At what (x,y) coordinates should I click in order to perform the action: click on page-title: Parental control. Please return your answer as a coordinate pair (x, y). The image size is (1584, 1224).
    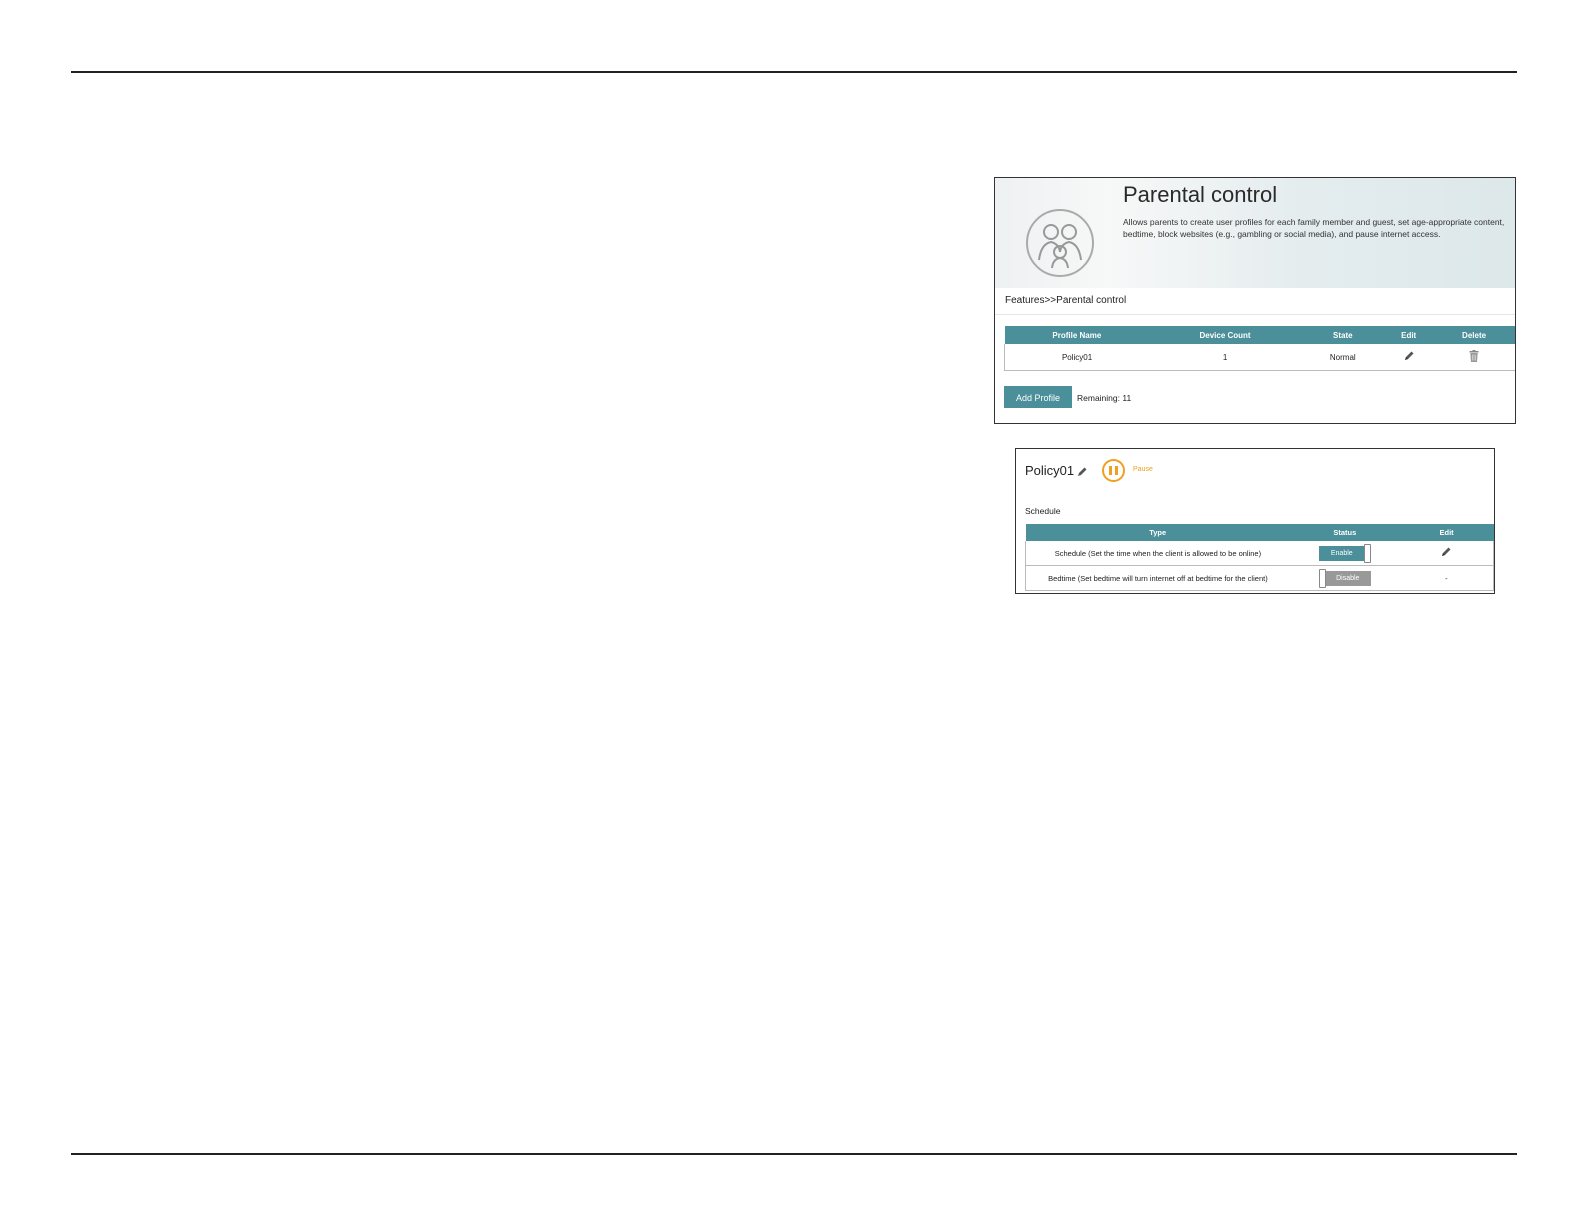
    Looking at the image, I should click on (1200, 194).